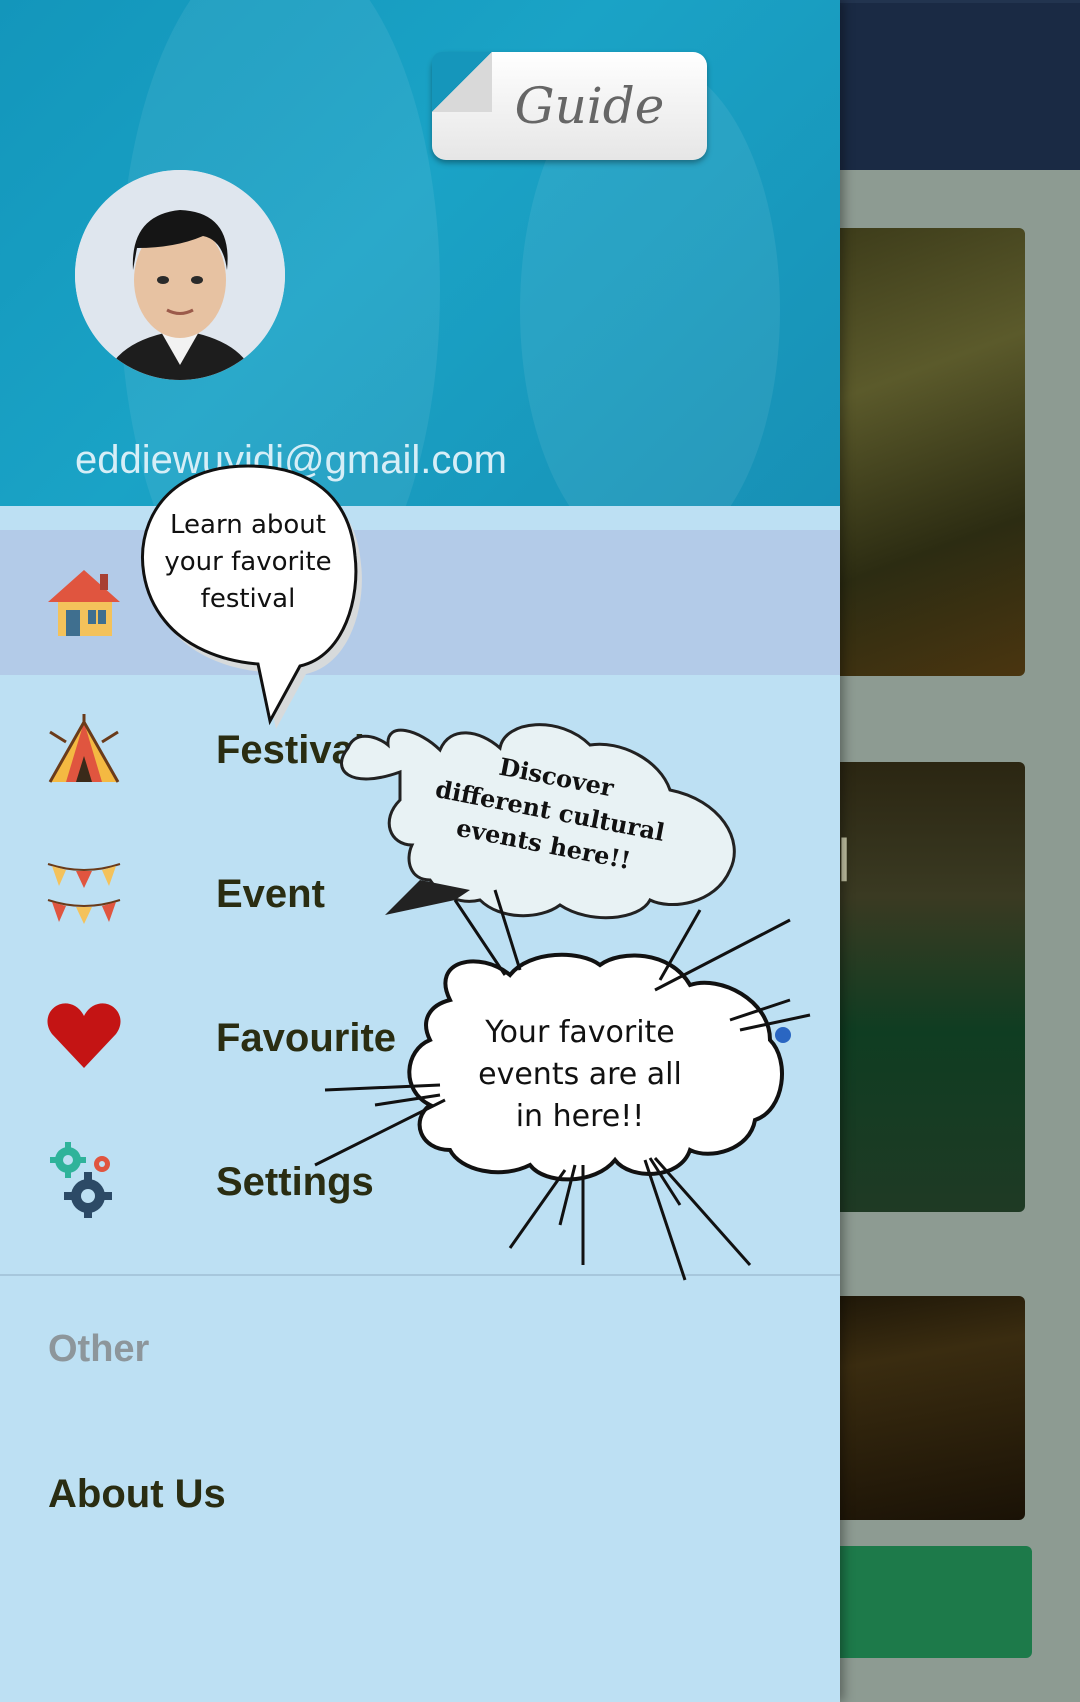 The width and height of the screenshot is (1080, 1702). What do you see at coordinates (84, 894) in the screenshot?
I see `bunting-flags-icon` at bounding box center [84, 894].